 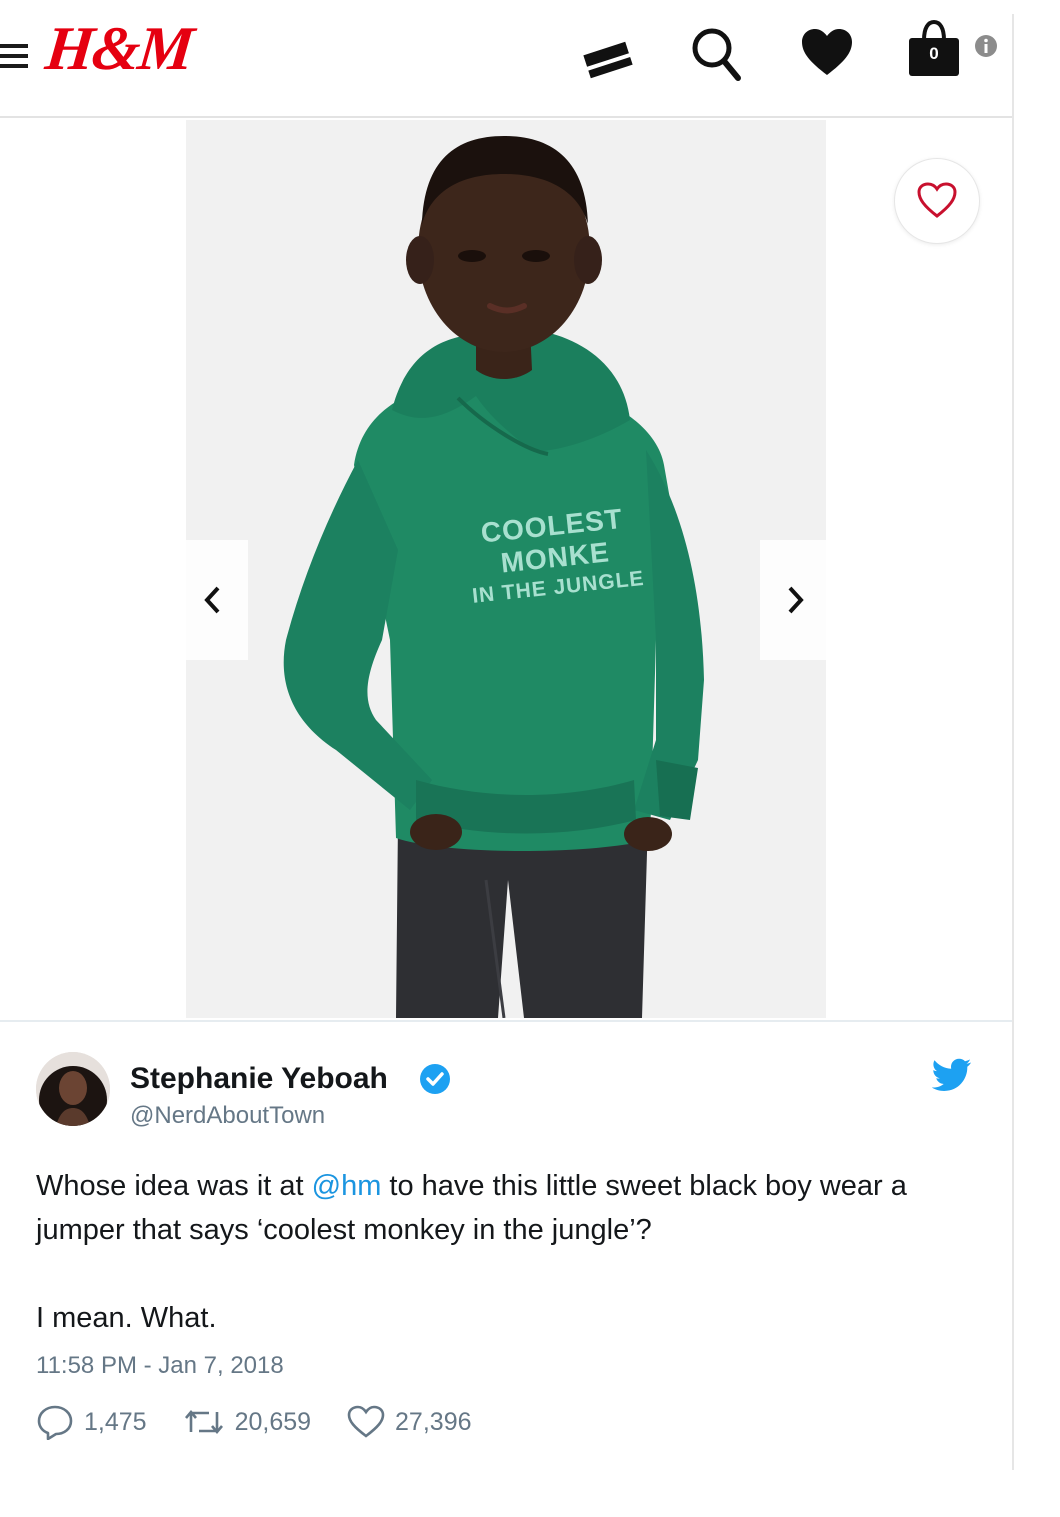 I want to click on frame-divider, so click(x=1013, y=742).